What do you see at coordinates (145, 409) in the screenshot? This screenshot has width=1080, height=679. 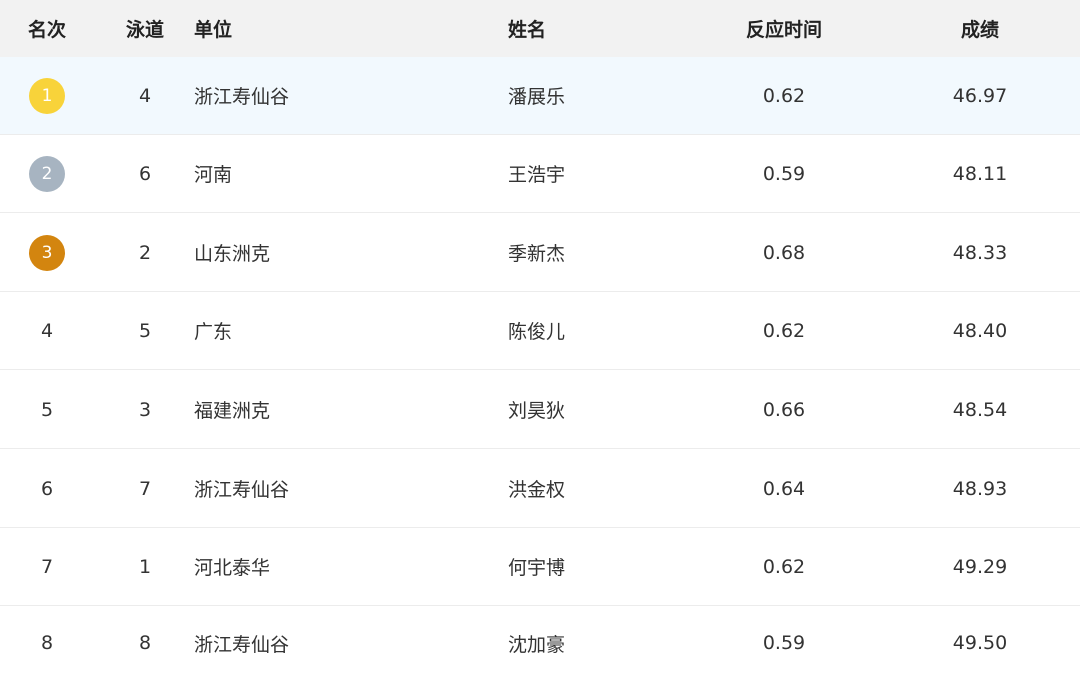 I see `lane-cell: 3` at bounding box center [145, 409].